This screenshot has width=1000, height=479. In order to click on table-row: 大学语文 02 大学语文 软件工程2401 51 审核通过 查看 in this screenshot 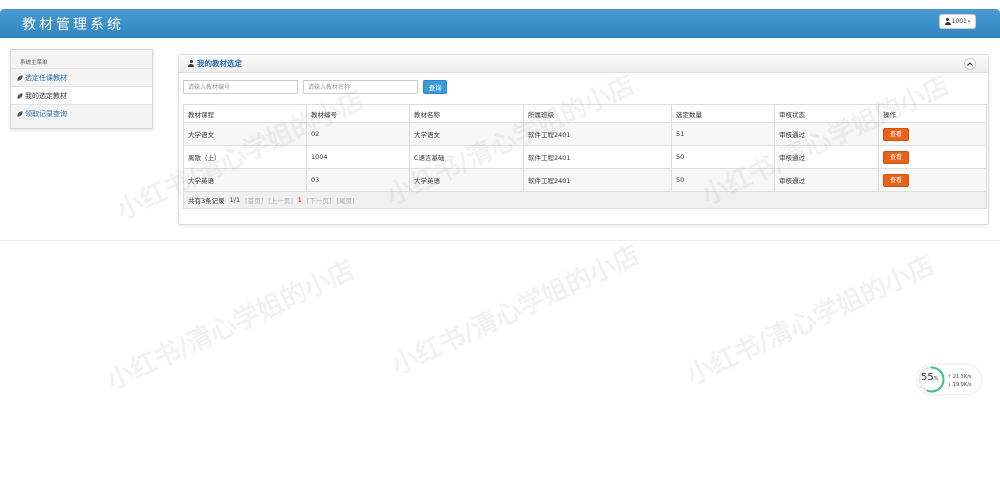, I will do `click(585, 134)`.